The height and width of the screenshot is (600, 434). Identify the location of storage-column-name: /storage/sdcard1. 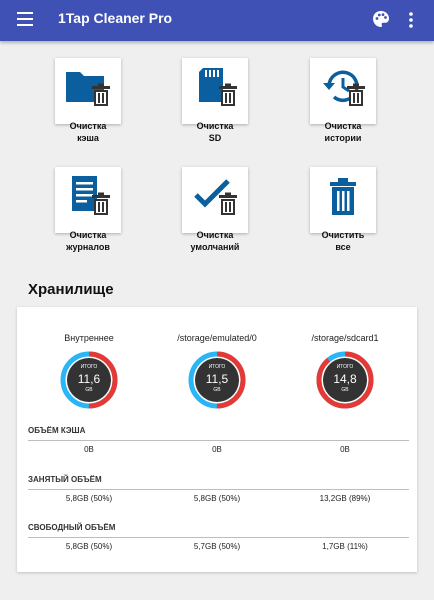
(345, 338).